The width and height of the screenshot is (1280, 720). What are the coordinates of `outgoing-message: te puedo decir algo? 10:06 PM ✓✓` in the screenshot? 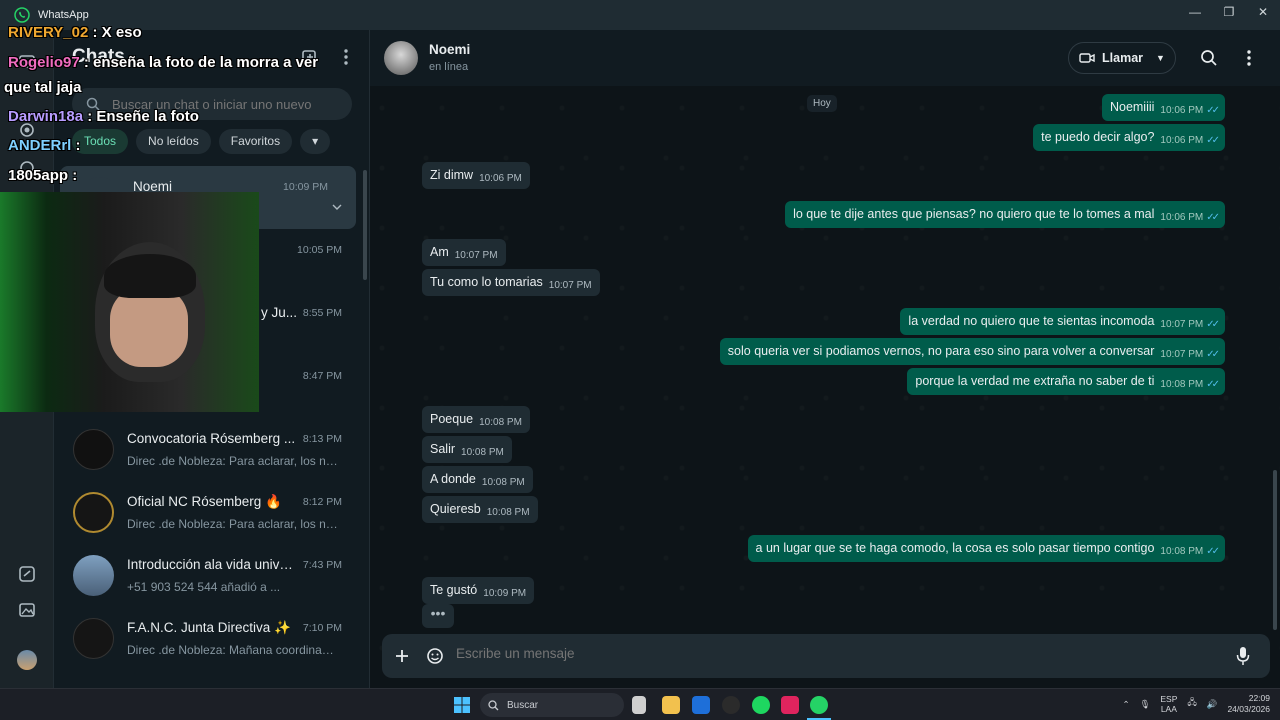 It's located at (1129, 137).